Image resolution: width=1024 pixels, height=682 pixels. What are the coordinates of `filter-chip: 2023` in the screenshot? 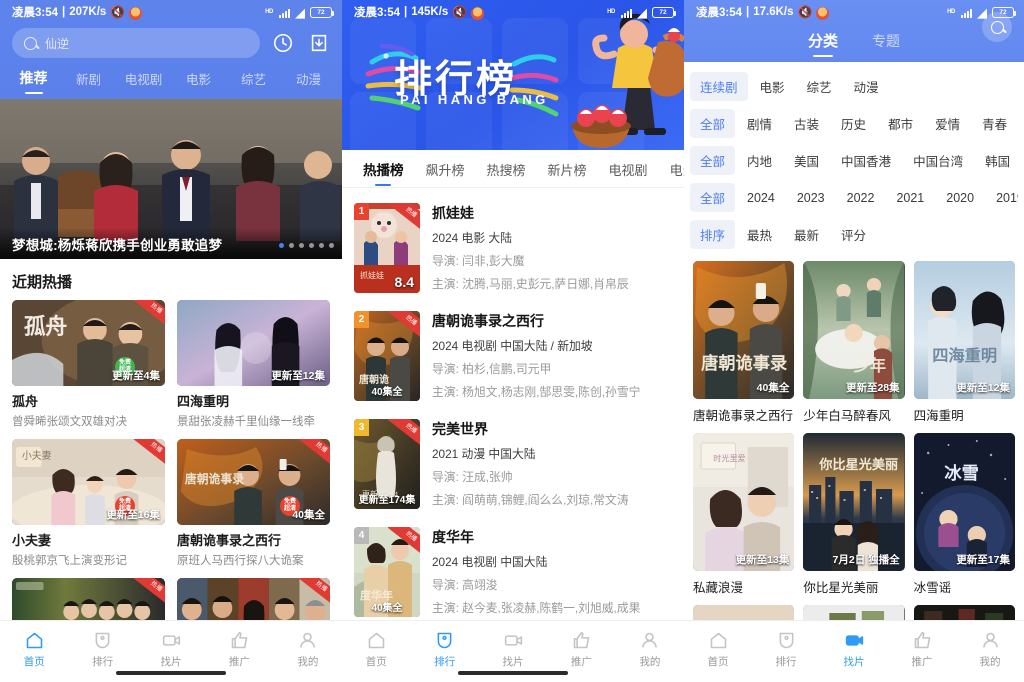 It's located at (811, 198).